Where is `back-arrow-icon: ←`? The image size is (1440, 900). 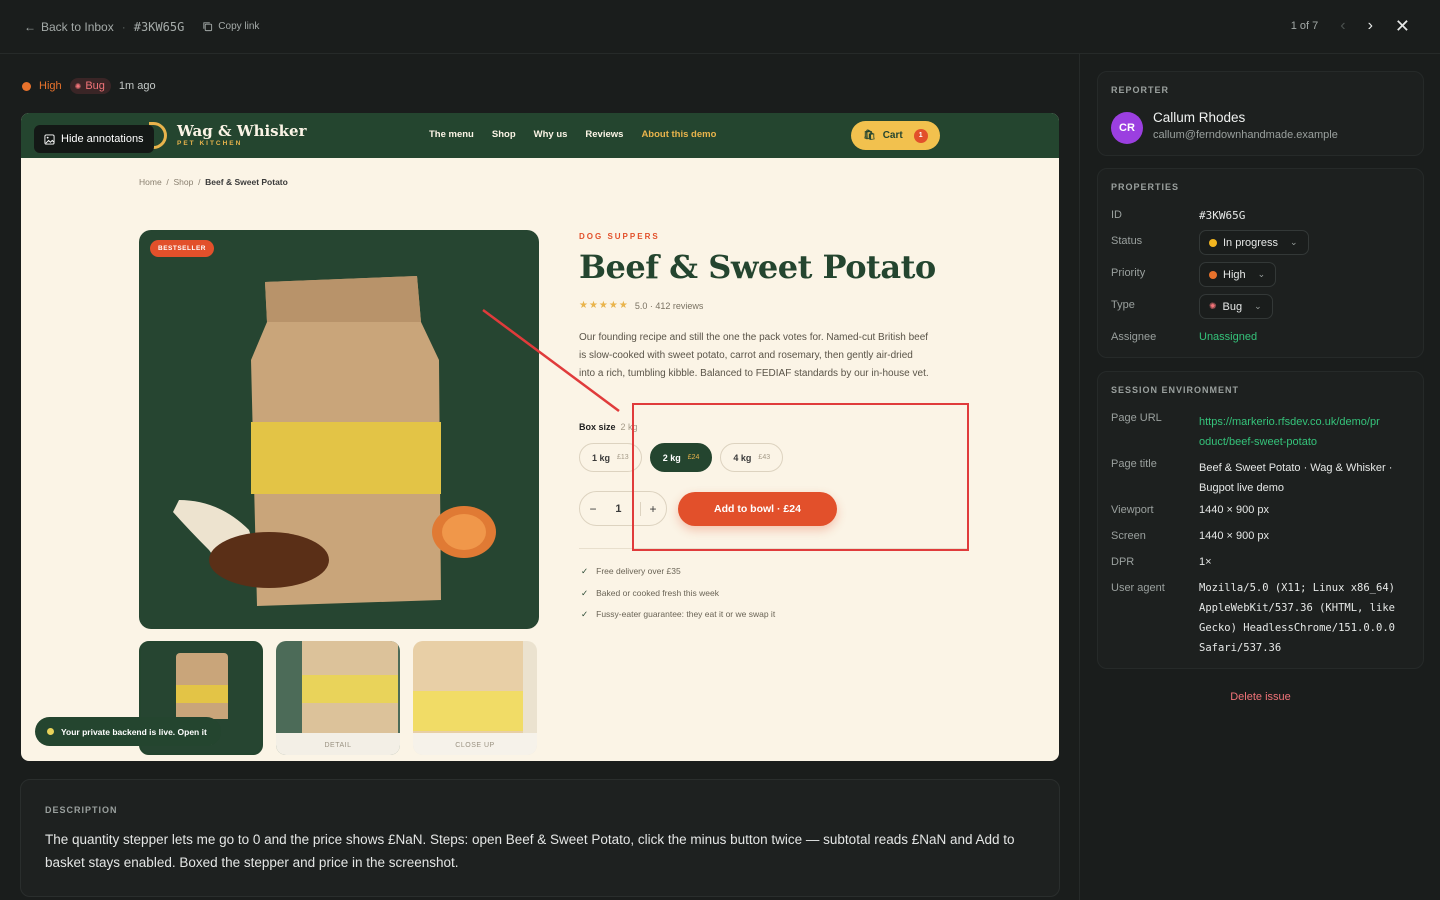 back-arrow-icon: ← is located at coordinates (30, 27).